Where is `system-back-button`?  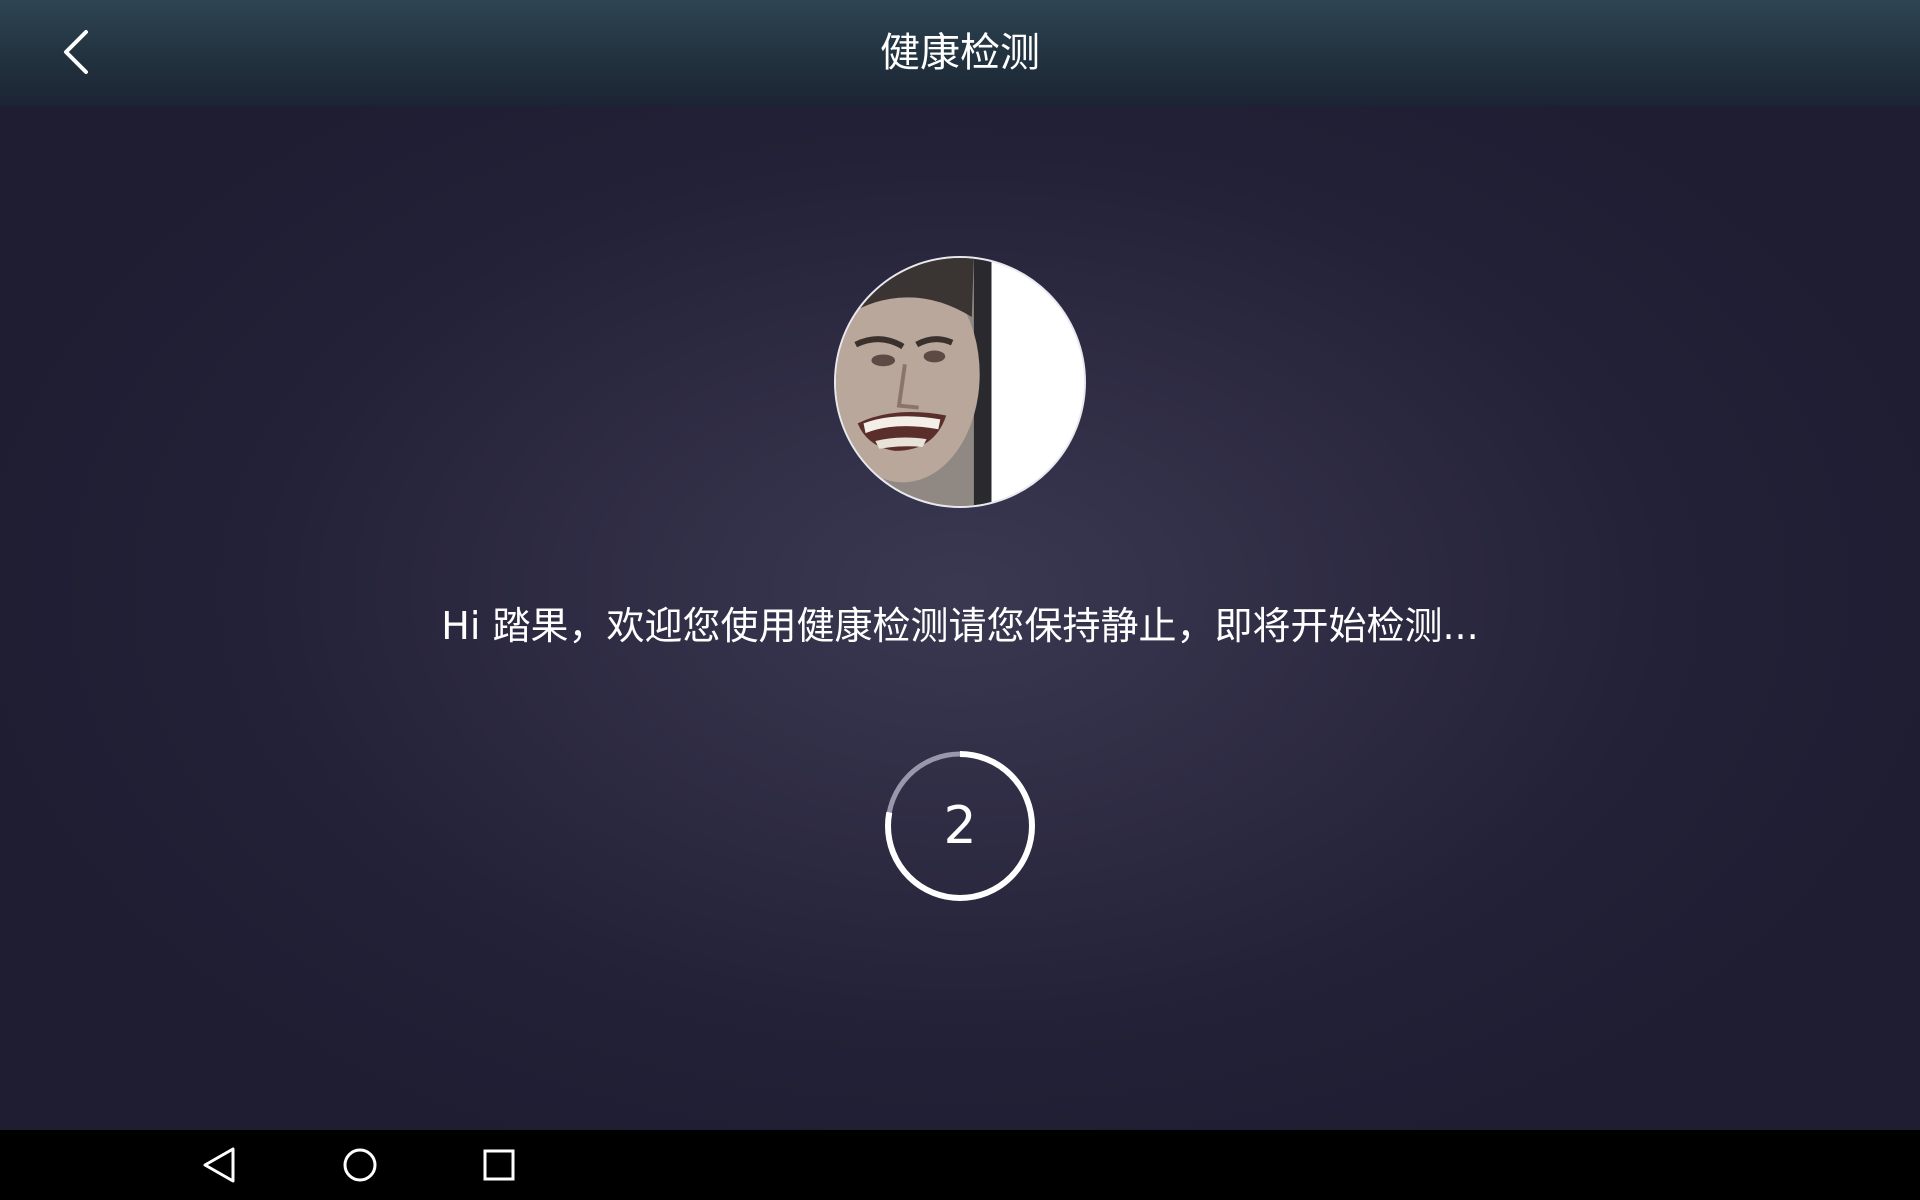 system-back-button is located at coordinates (220, 1165).